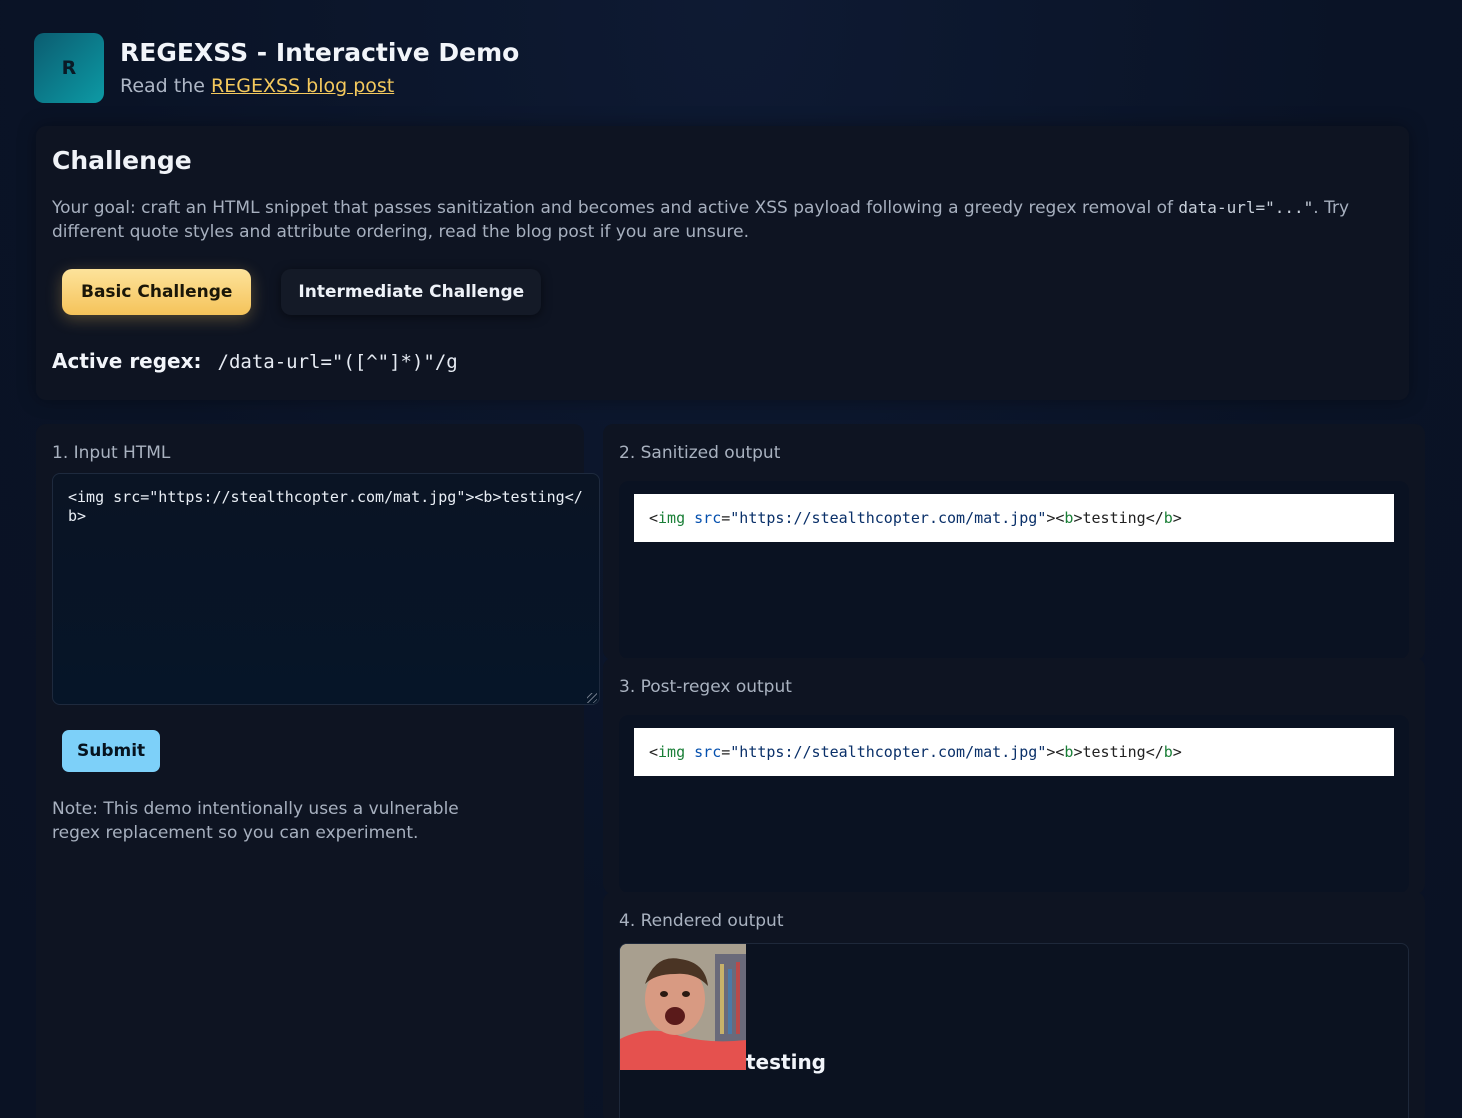 The height and width of the screenshot is (1118, 1462). I want to click on resize-handle, so click(592, 698).